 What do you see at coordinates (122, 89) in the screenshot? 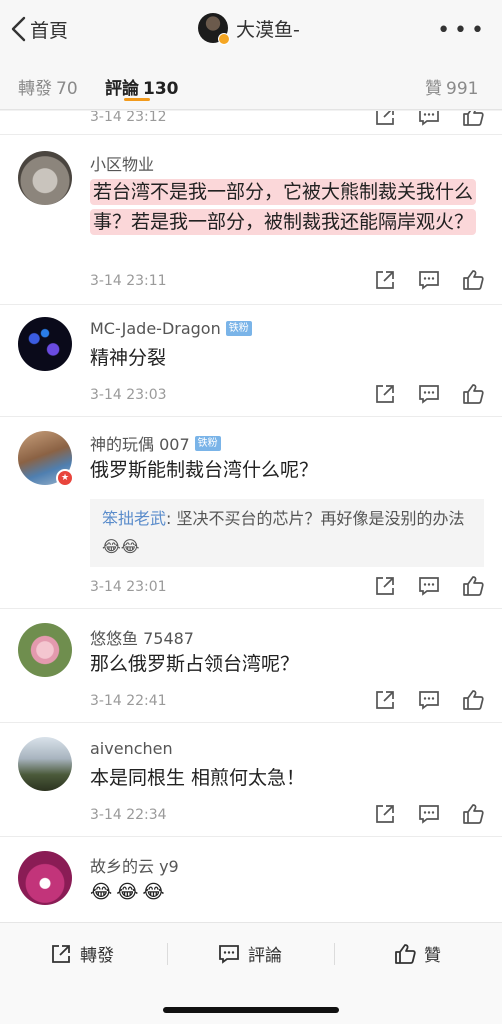
I see `tab-comments-label: 評論` at bounding box center [122, 89].